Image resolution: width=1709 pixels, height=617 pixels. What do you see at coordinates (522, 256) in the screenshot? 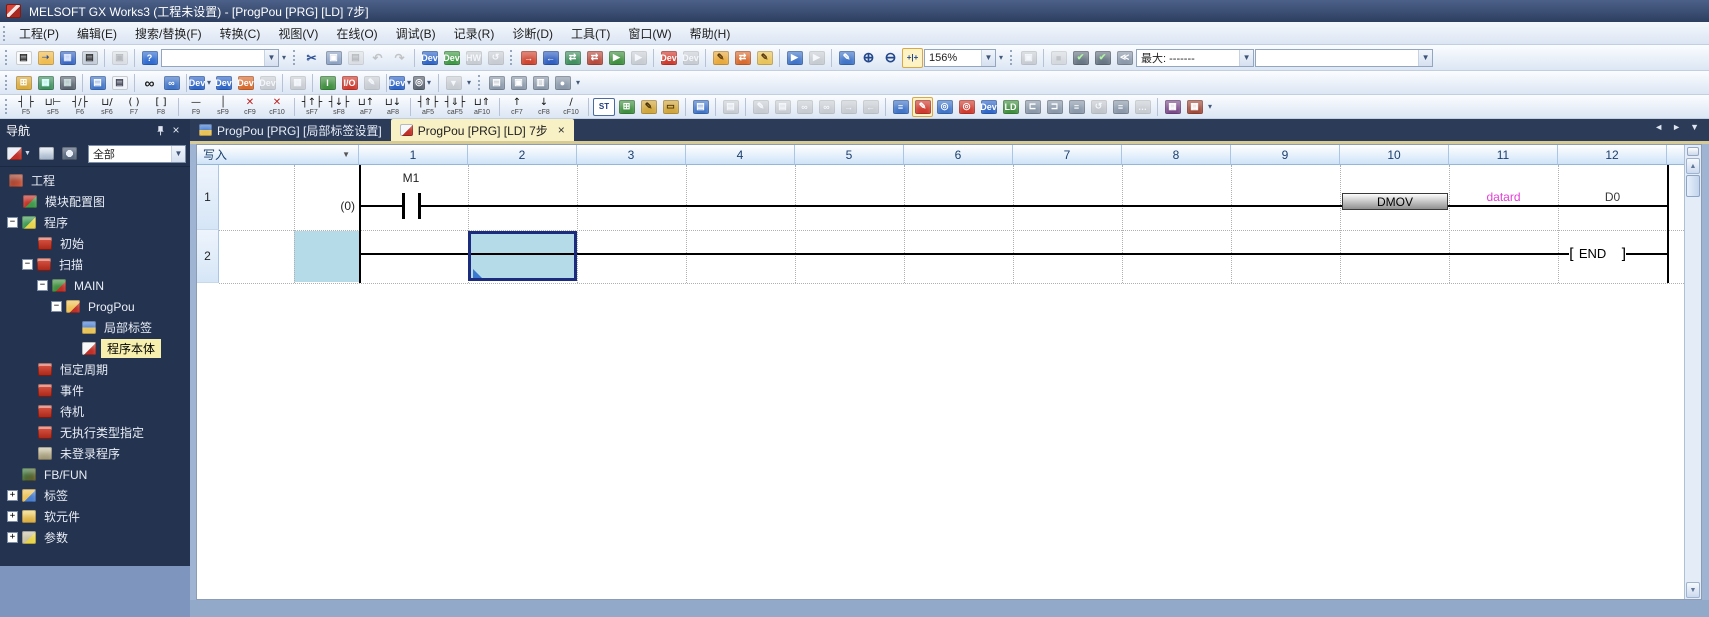
I see `selected-cell-border` at bounding box center [522, 256].